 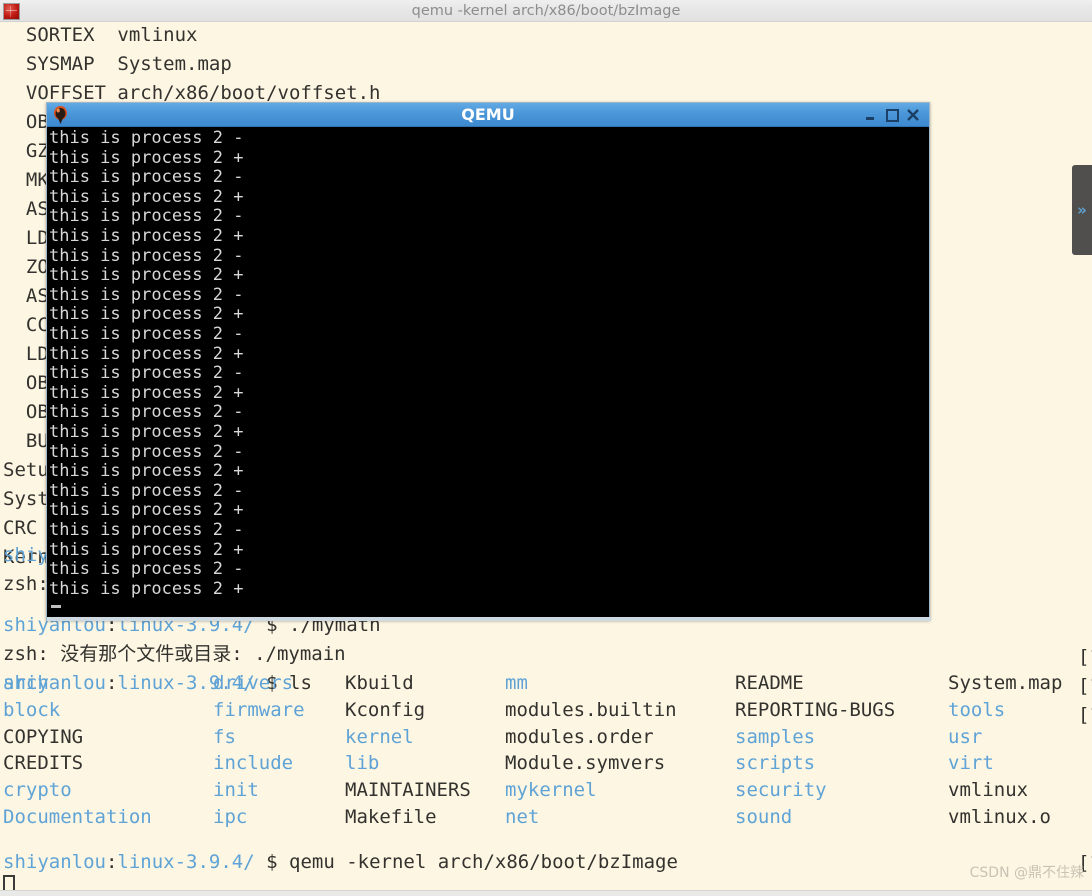 I want to click on chevron-right-double-icon: », so click(x=1082, y=210).